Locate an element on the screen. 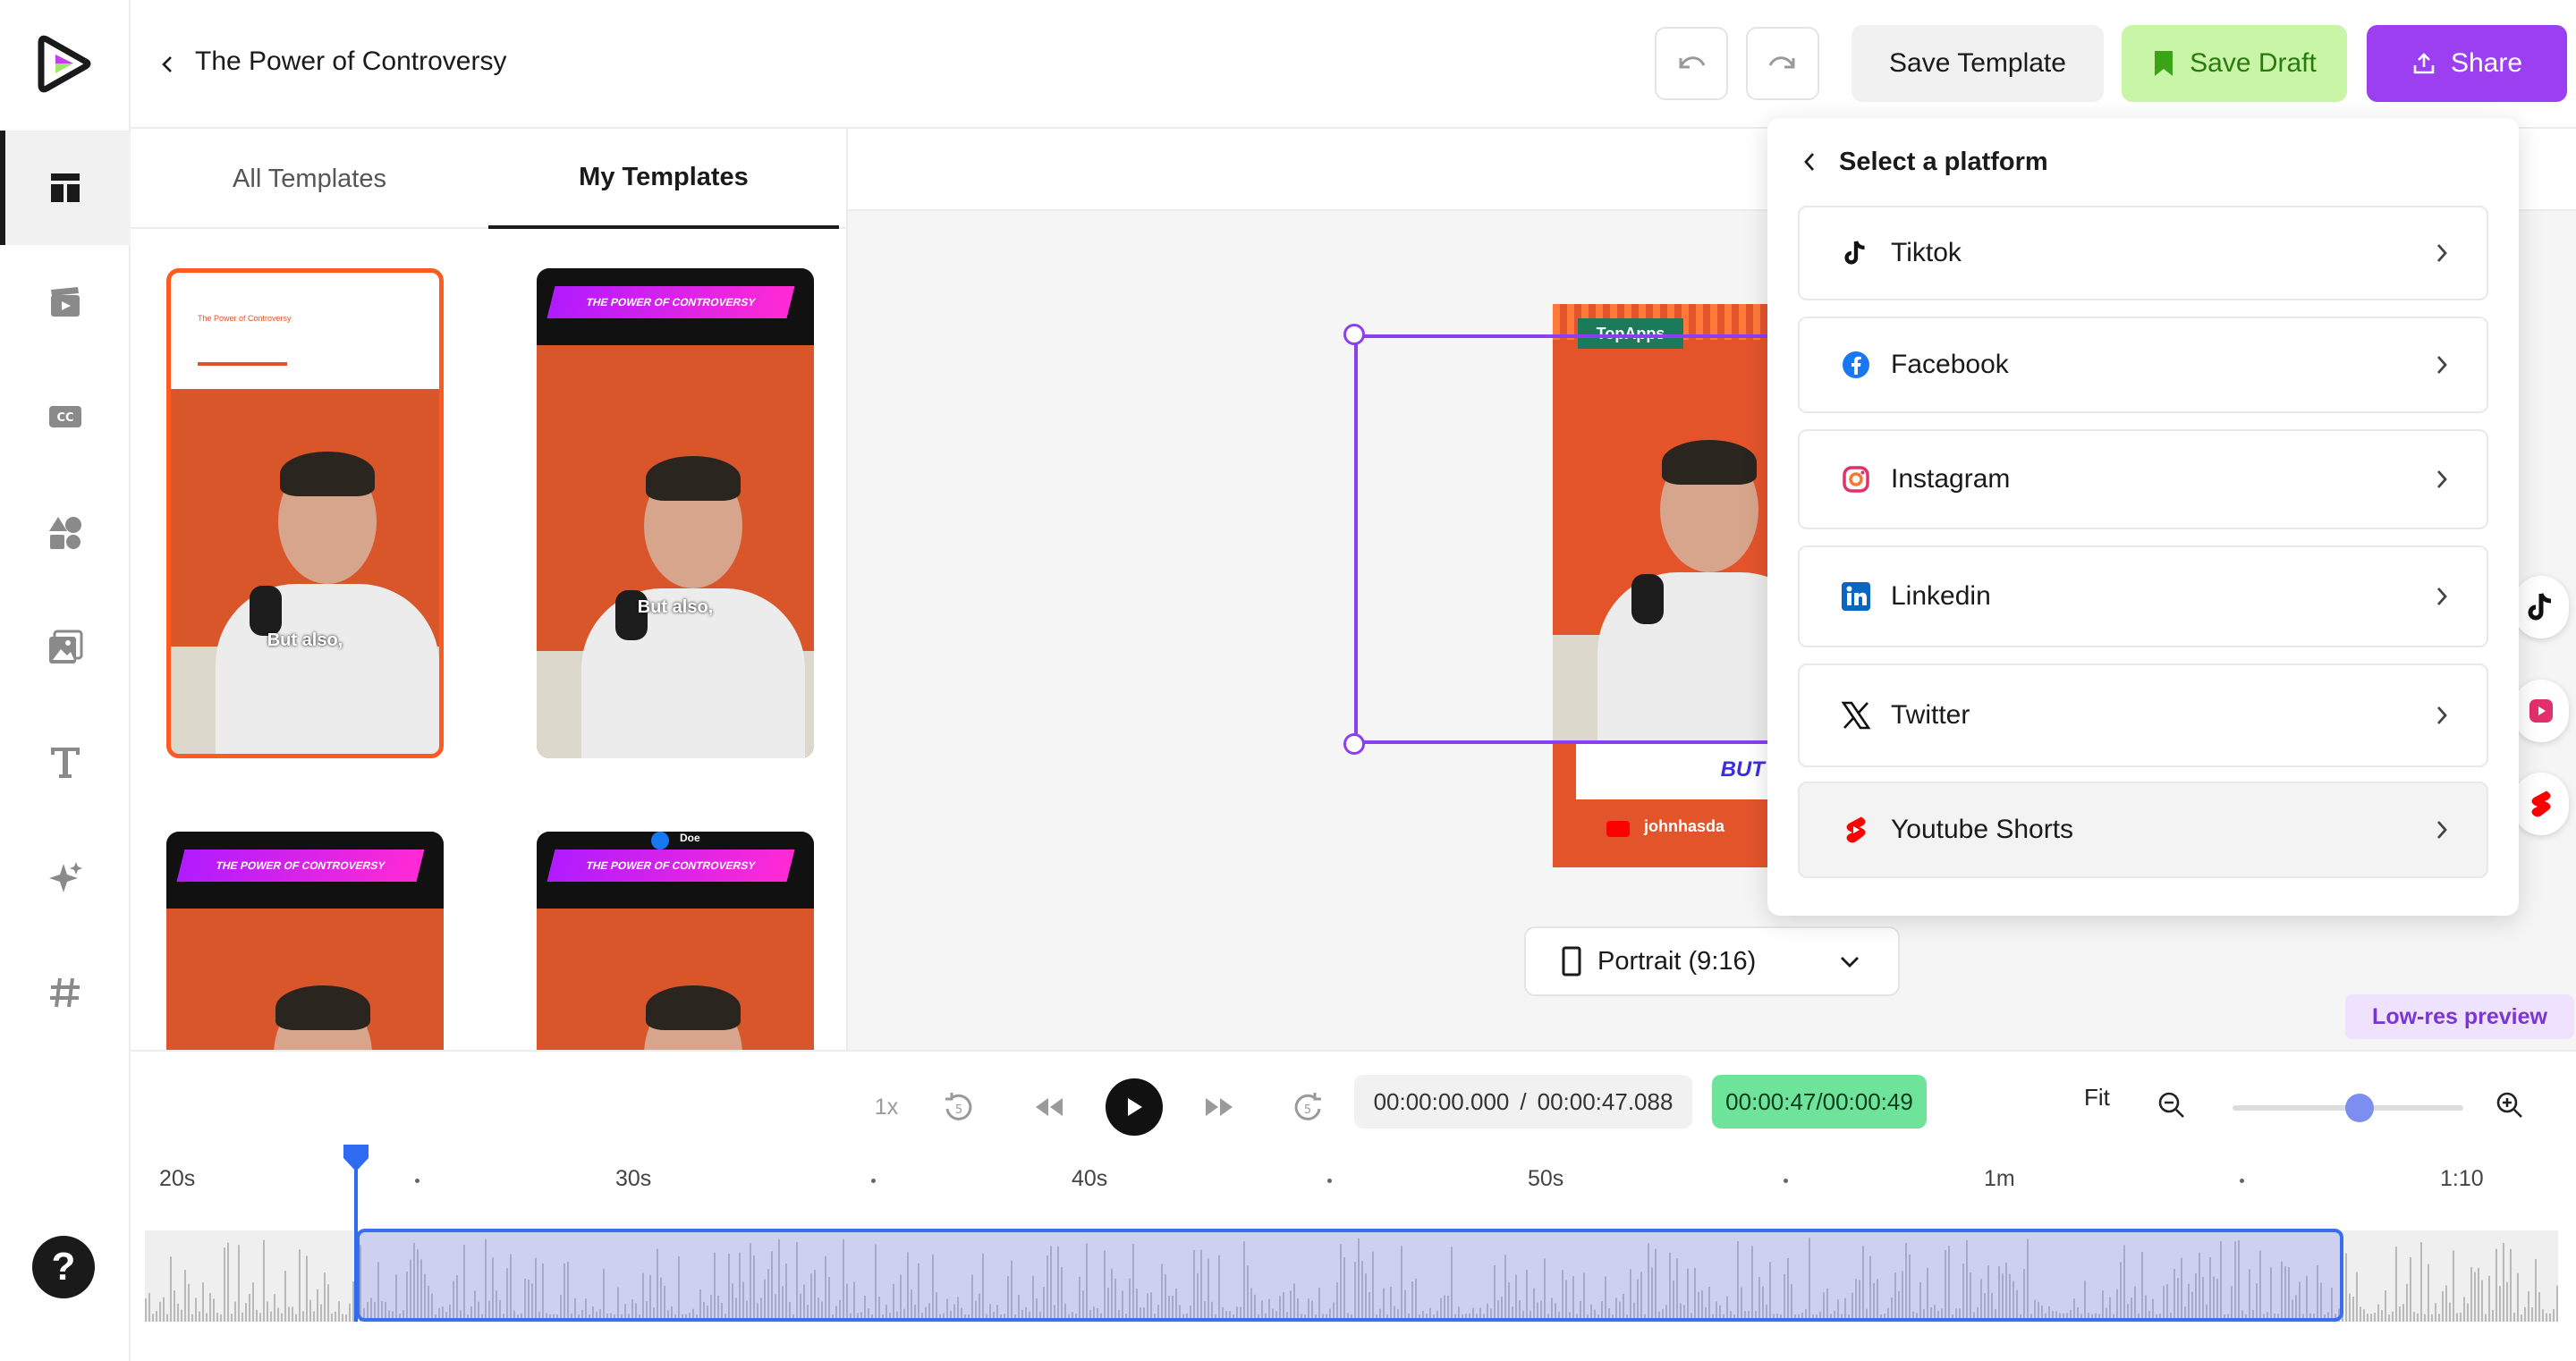 Image resolution: width=2576 pixels, height=1361 pixels. redo-icon is located at coordinates (1781, 62).